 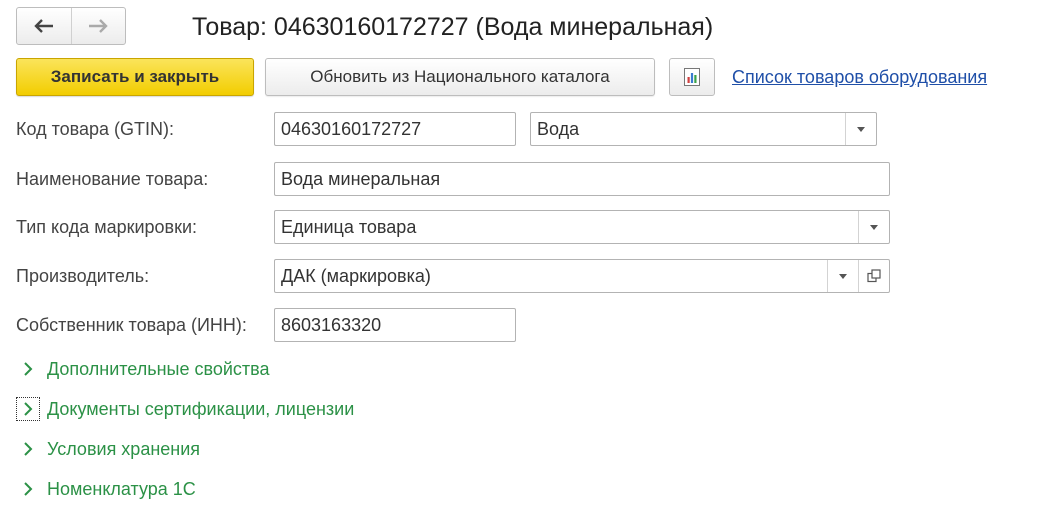 I want to click on arrow-right-icon, so click(x=98, y=26).